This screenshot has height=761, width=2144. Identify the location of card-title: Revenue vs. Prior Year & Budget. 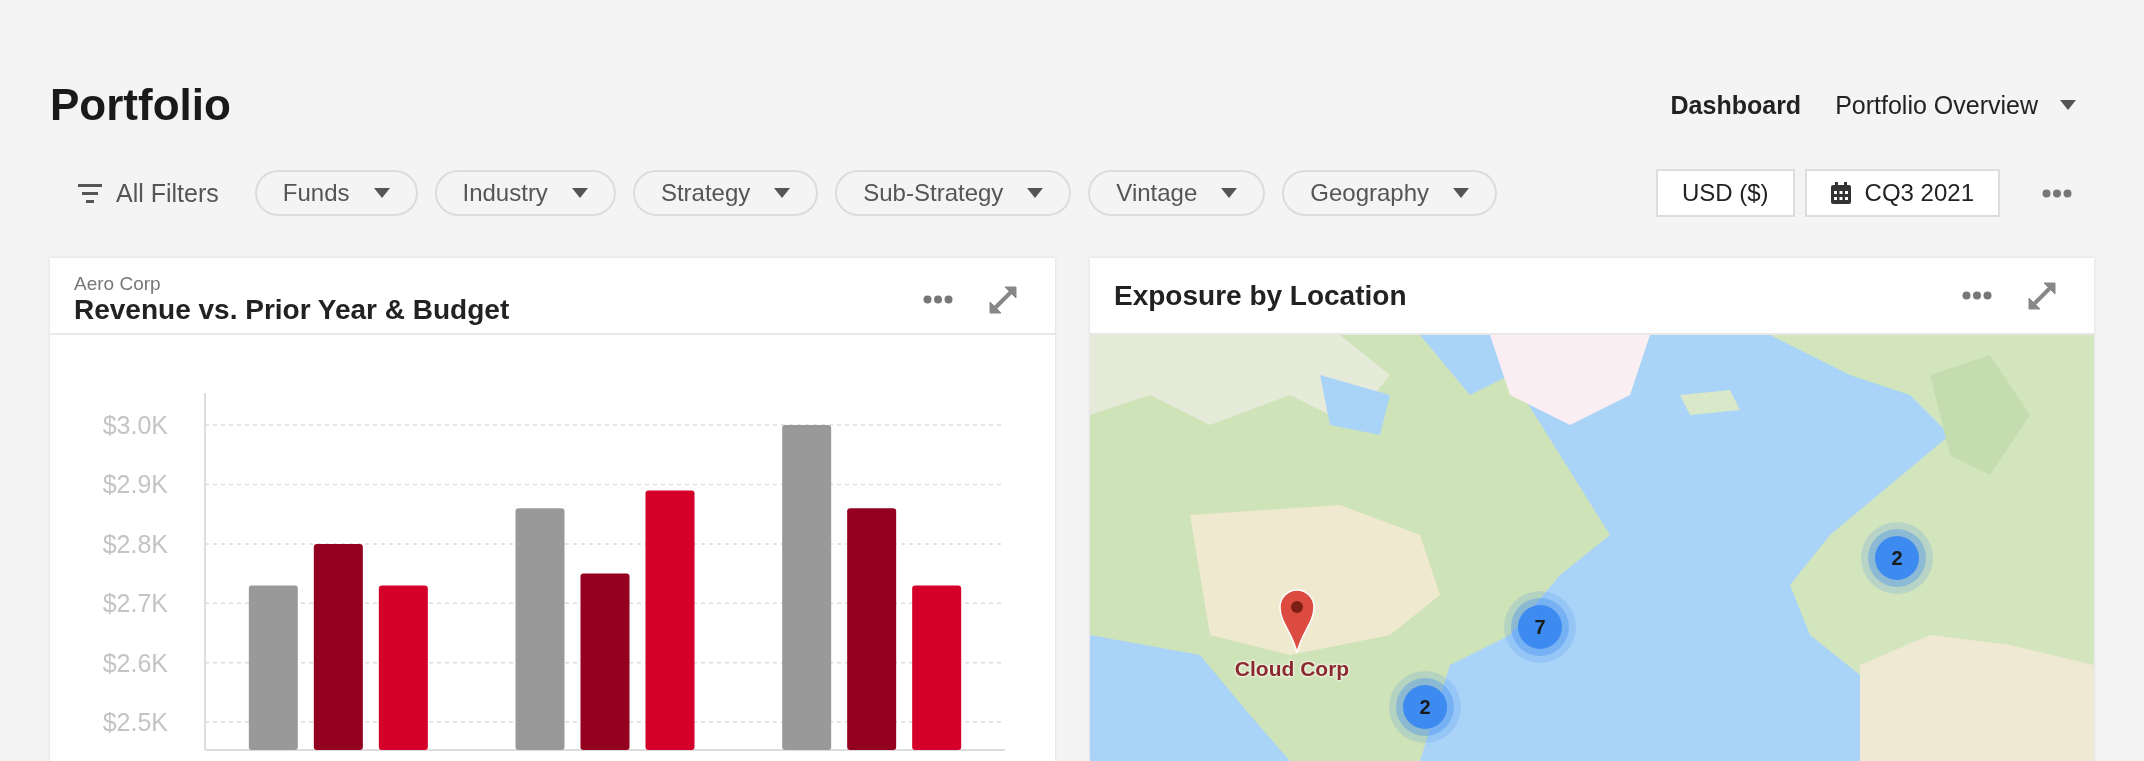
(292, 309).